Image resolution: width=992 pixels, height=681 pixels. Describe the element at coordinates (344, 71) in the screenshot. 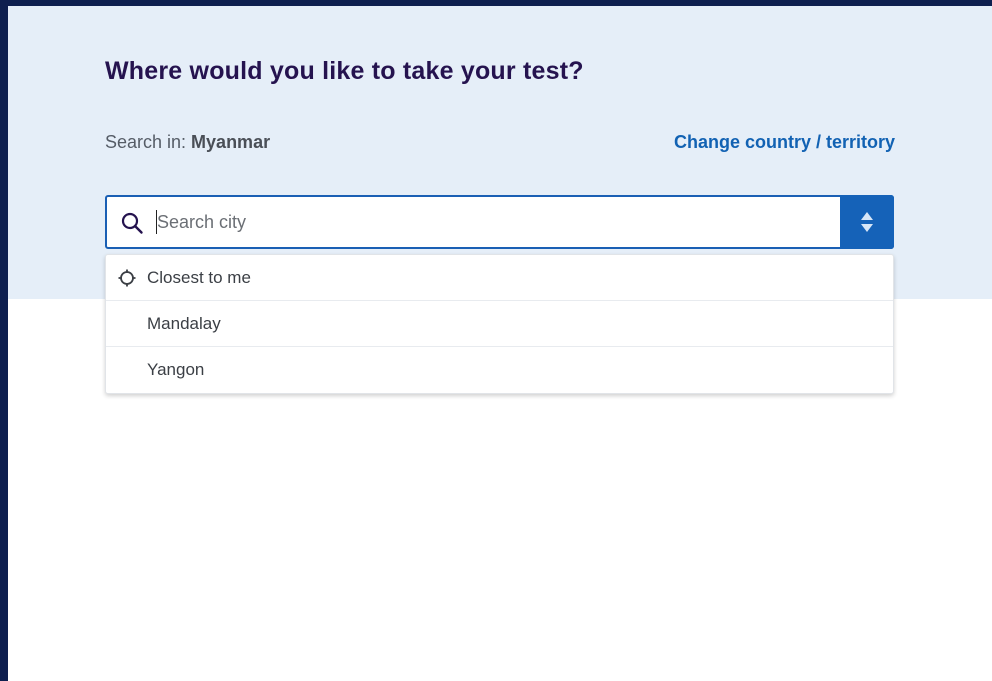

I see `page-title: Where would you like to take your test?` at that location.